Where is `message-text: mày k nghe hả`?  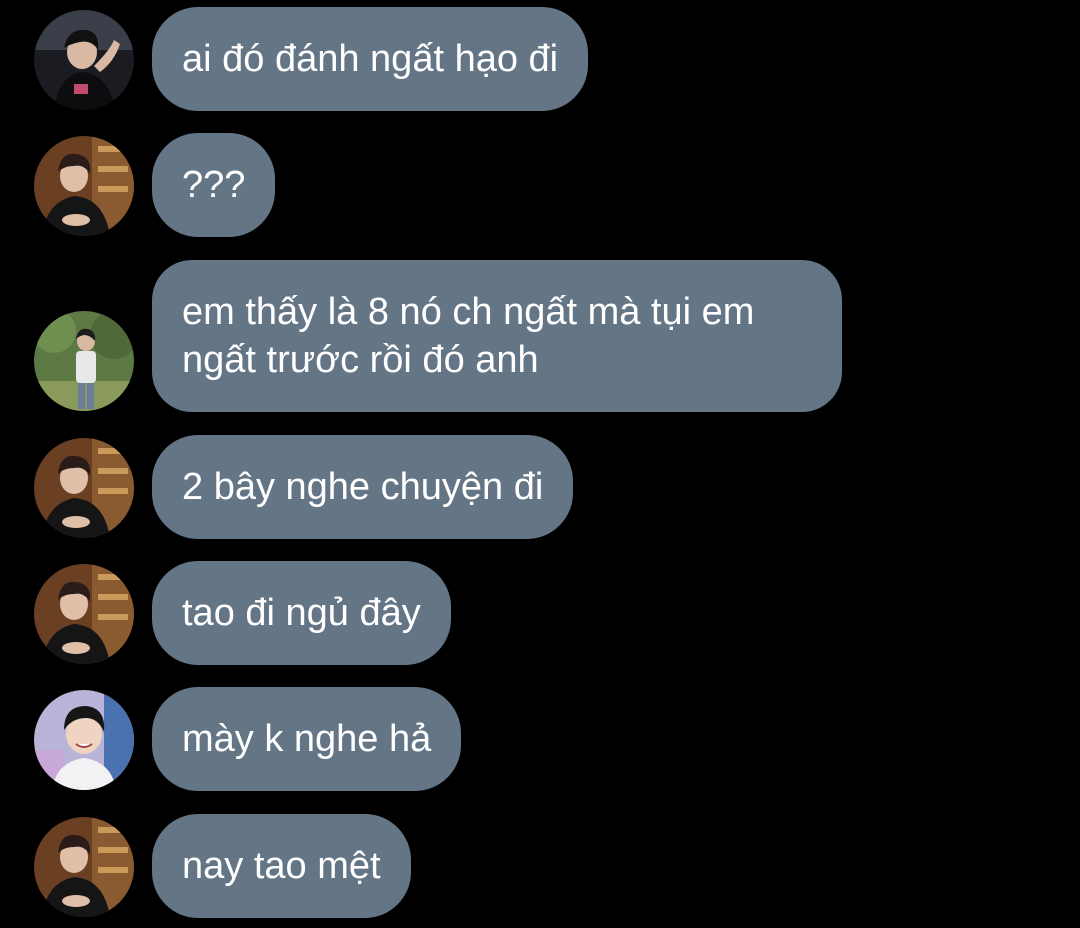
message-text: mày k nghe hả is located at coordinates (307, 739).